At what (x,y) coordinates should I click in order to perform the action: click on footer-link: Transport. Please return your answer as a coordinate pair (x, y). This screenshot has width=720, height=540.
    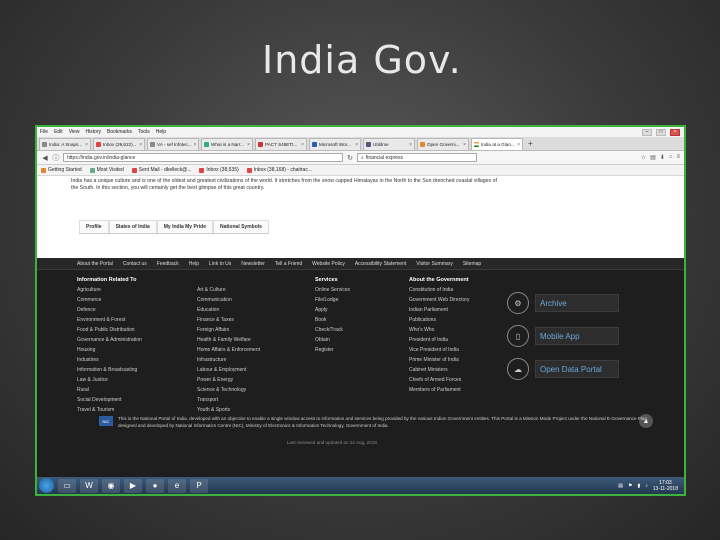
    Looking at the image, I should click on (228, 400).